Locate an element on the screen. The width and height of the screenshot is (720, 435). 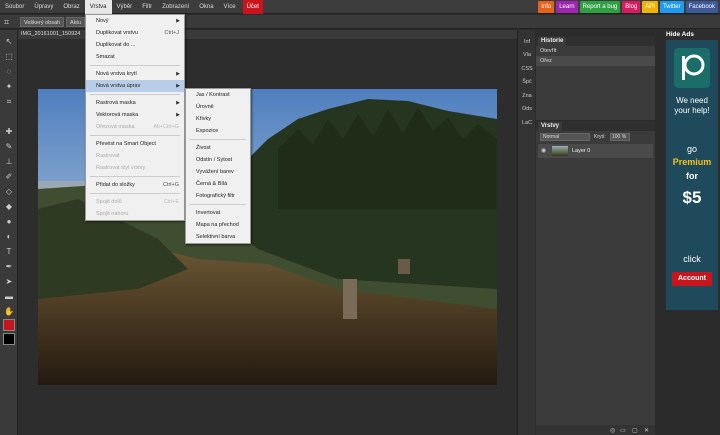
healing-tool-icon: ✚ is located at coordinates (9, 132).